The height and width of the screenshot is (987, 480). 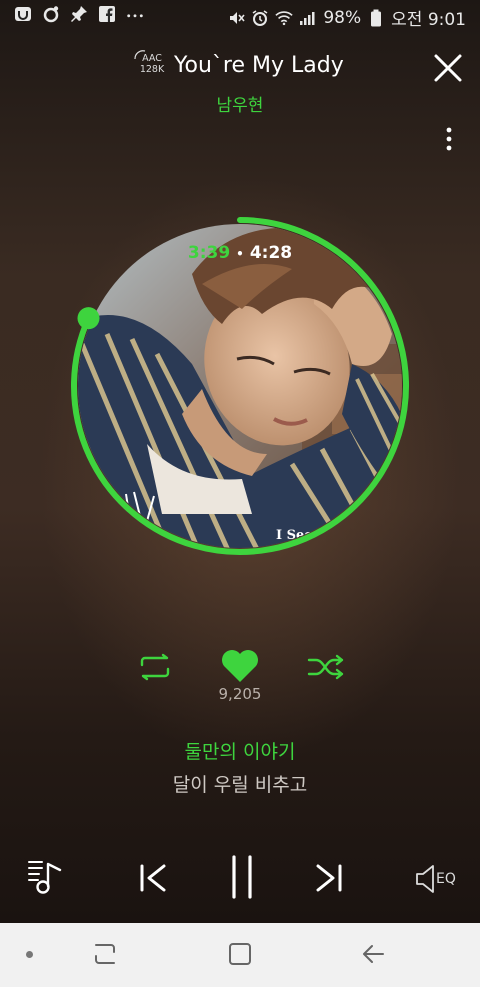 I want to click on recent-apps-icon, so click(x=105, y=954).